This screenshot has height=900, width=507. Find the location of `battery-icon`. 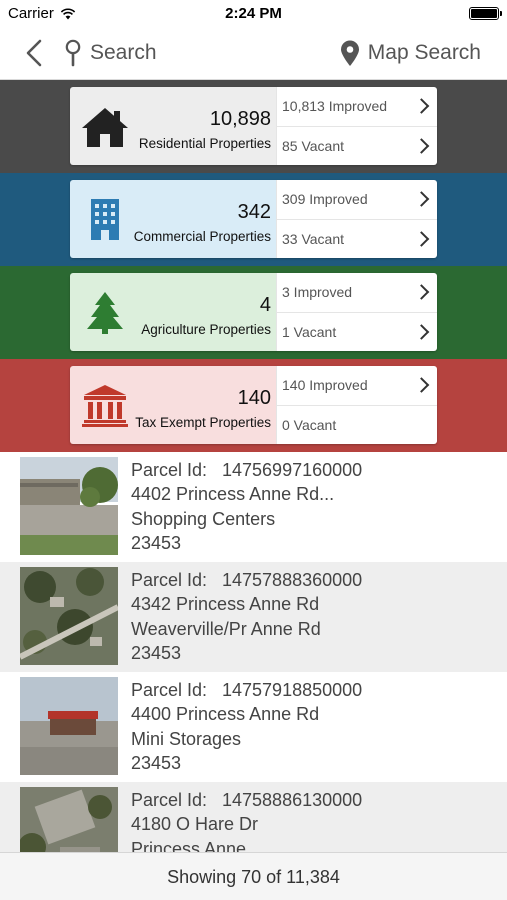

battery-icon is located at coordinates (485, 13).